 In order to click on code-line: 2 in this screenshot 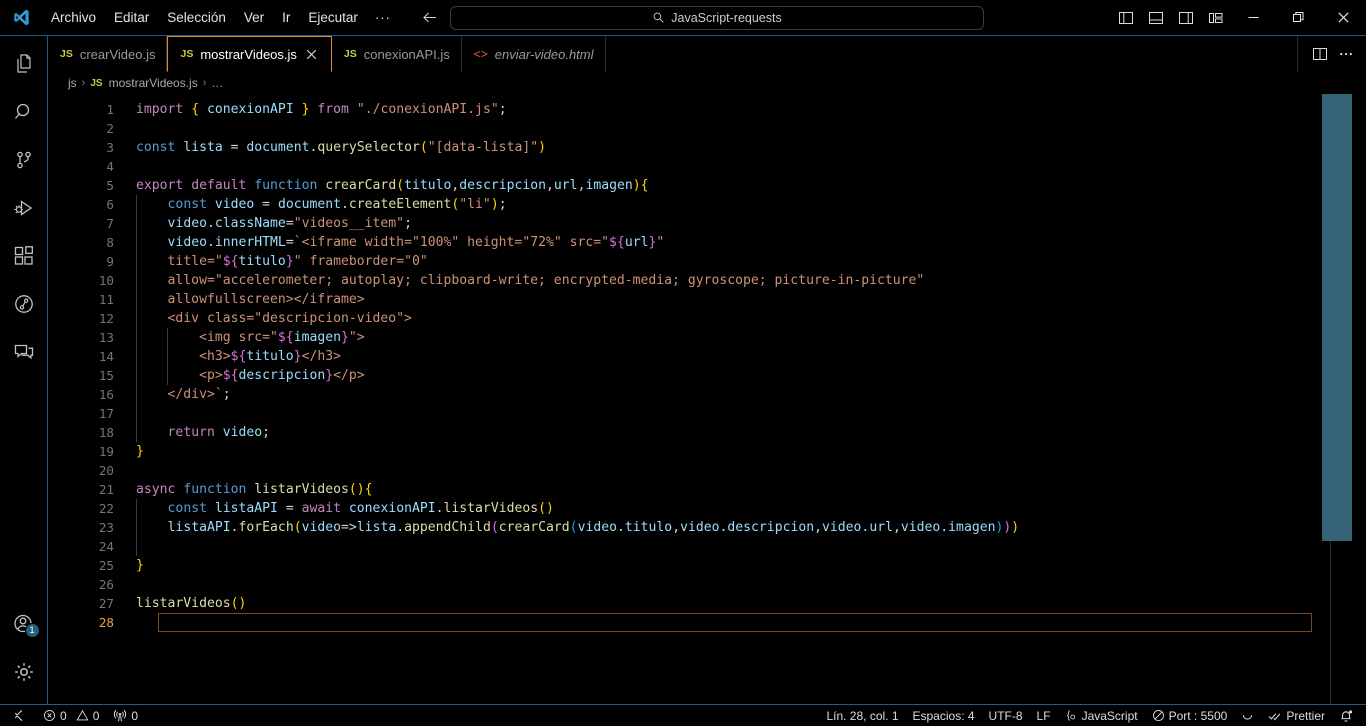, I will do `click(685, 128)`.